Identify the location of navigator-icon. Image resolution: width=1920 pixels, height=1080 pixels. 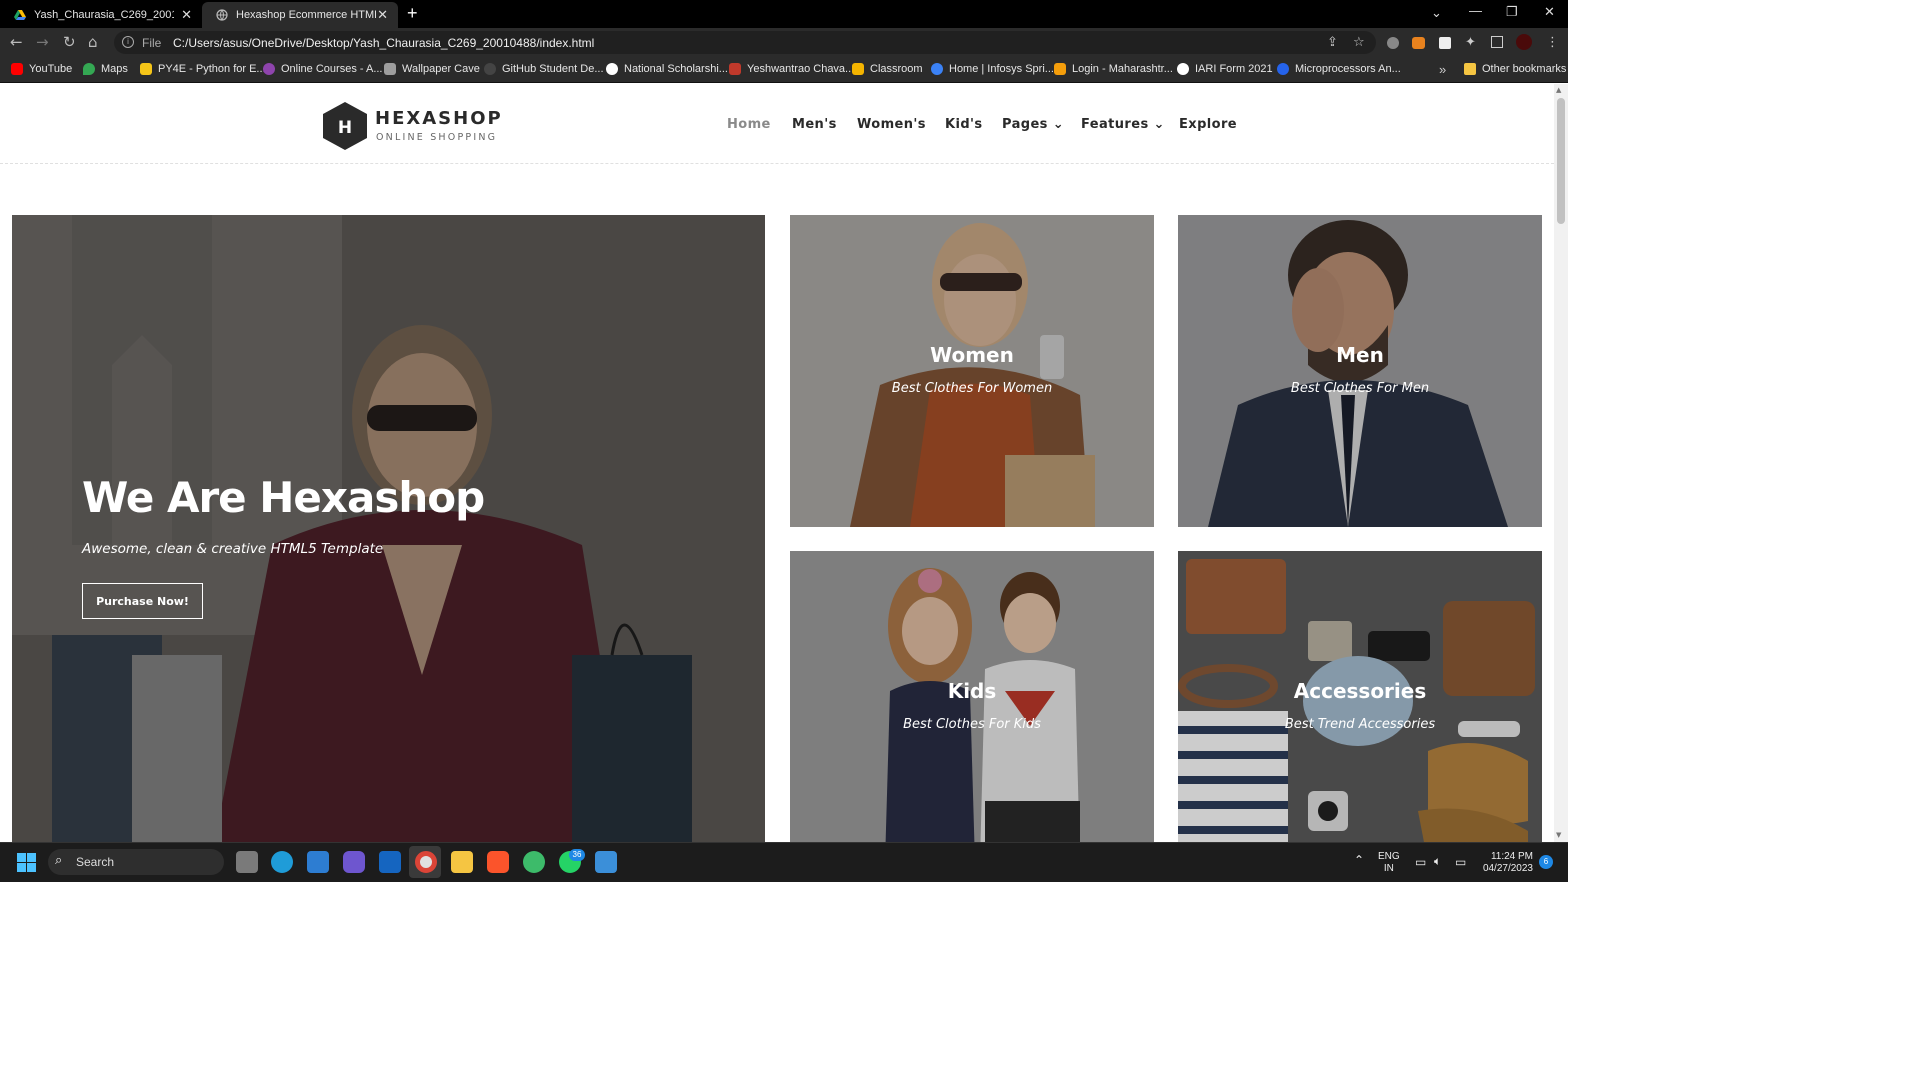
(534, 862).